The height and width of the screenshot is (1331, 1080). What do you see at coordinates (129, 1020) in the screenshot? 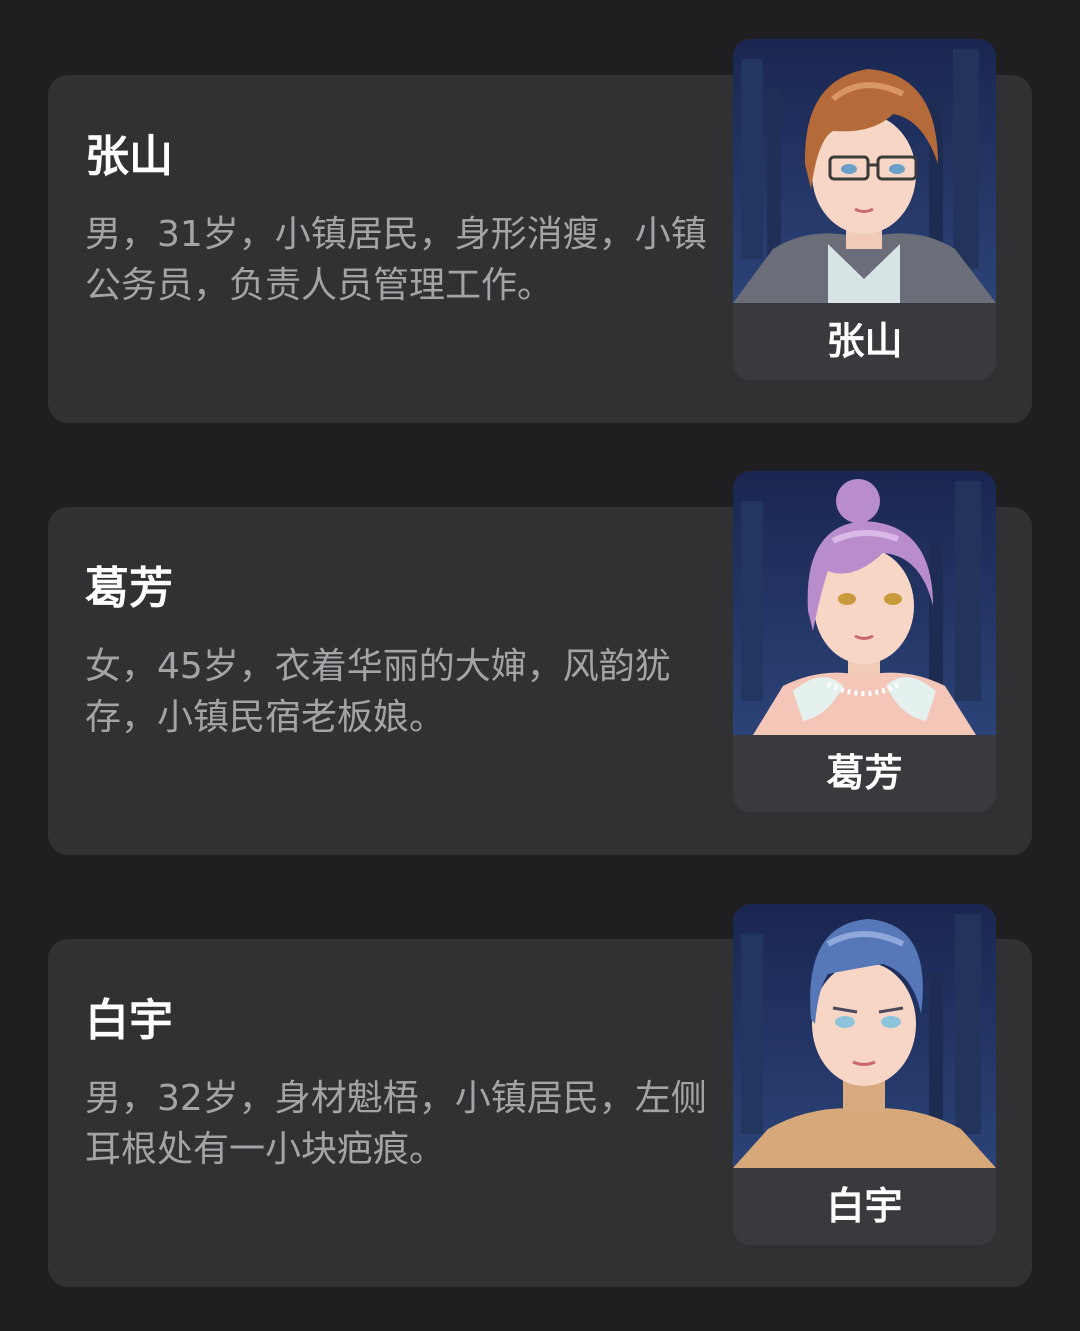
I see `character-name: 白宇` at bounding box center [129, 1020].